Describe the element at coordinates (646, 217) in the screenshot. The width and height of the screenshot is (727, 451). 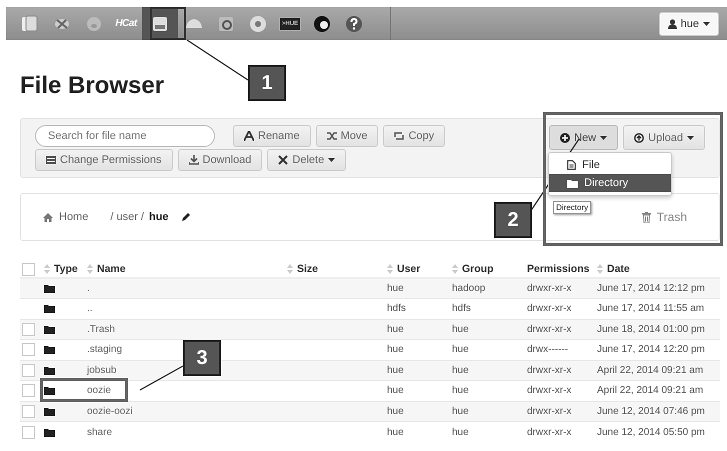
I see `trash-icon` at that location.